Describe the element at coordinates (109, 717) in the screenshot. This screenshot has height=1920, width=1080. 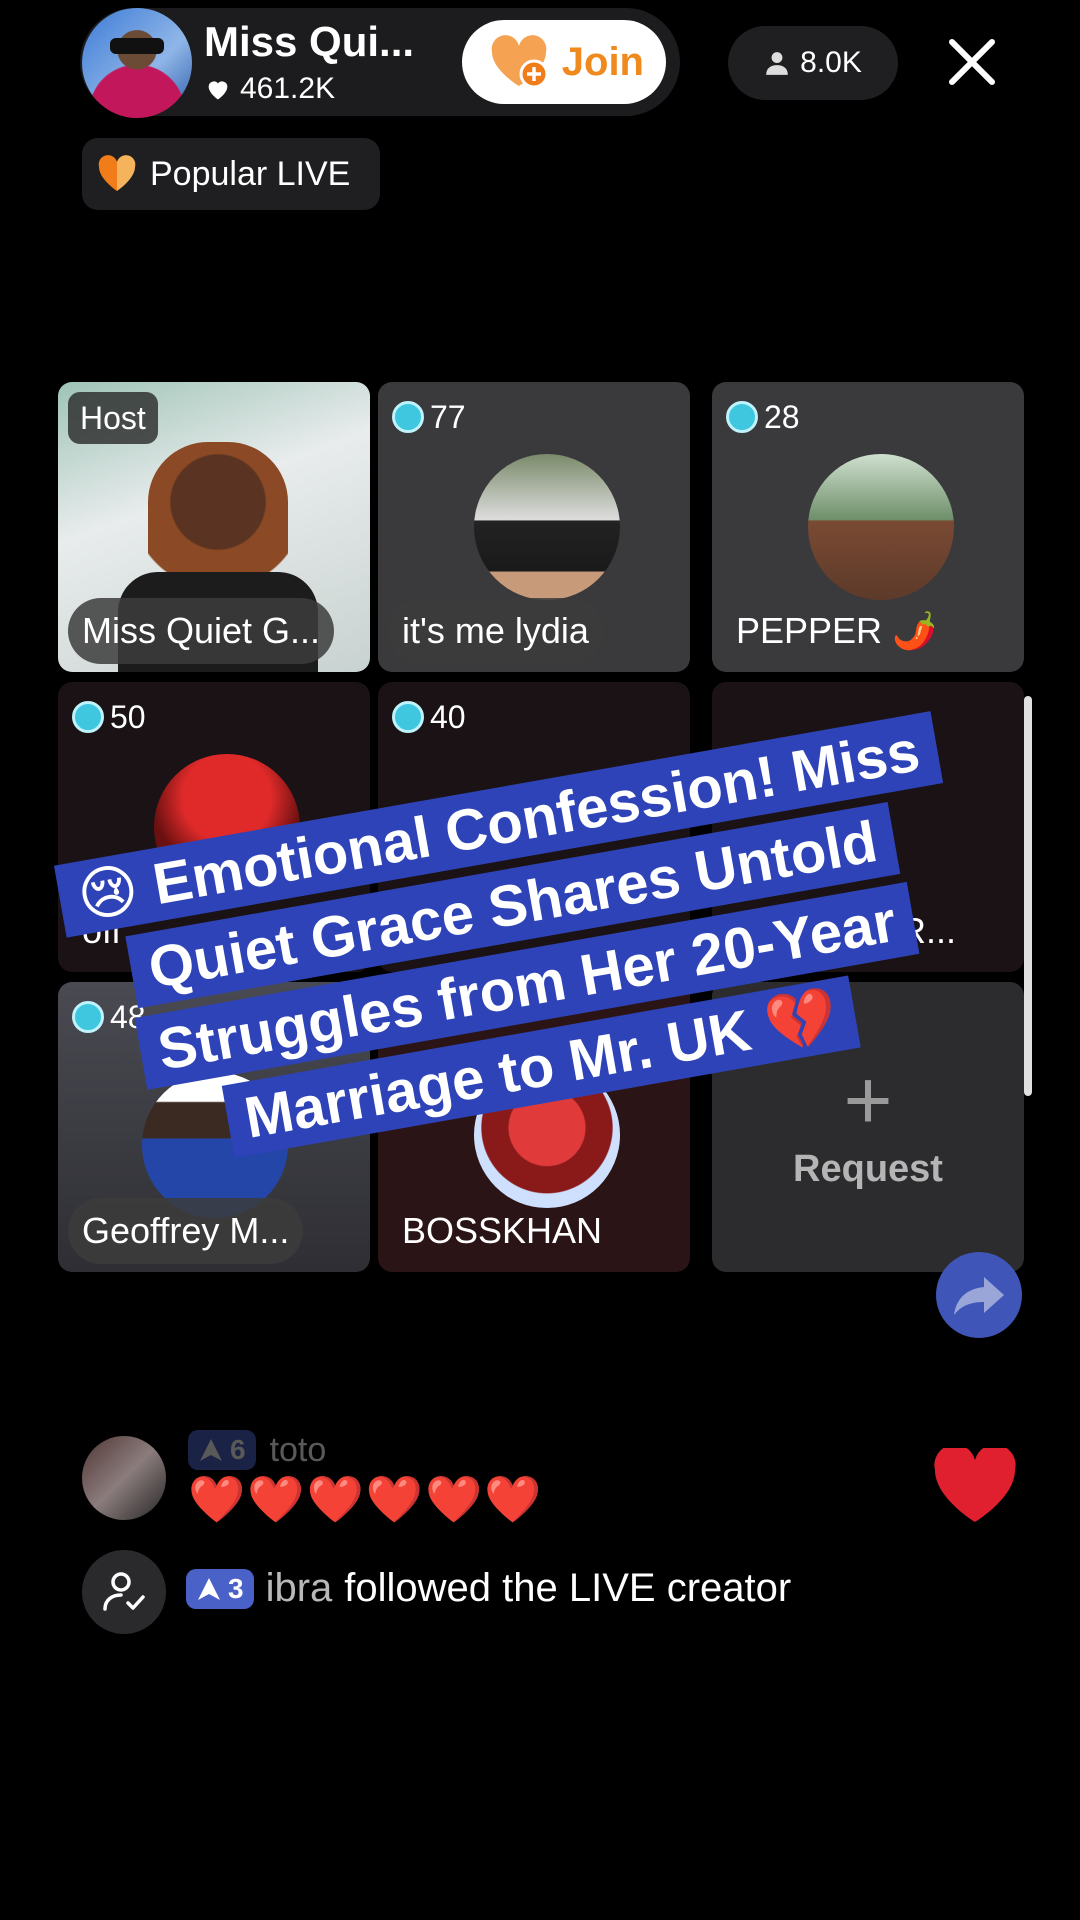
I see `guest-score: 50` at that location.